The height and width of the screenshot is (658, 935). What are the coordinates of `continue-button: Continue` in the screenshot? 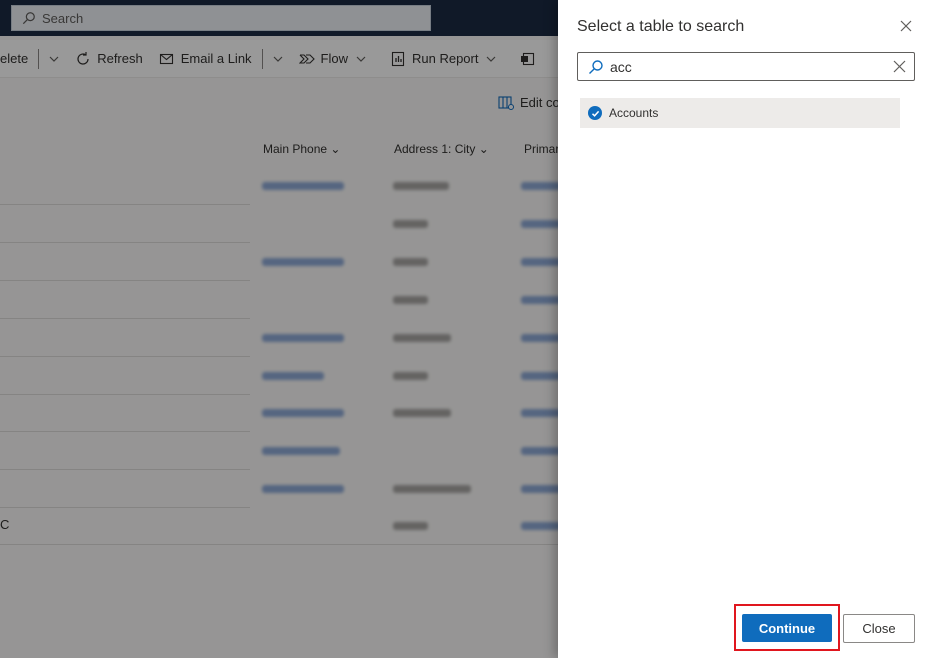 It's located at (787, 628).